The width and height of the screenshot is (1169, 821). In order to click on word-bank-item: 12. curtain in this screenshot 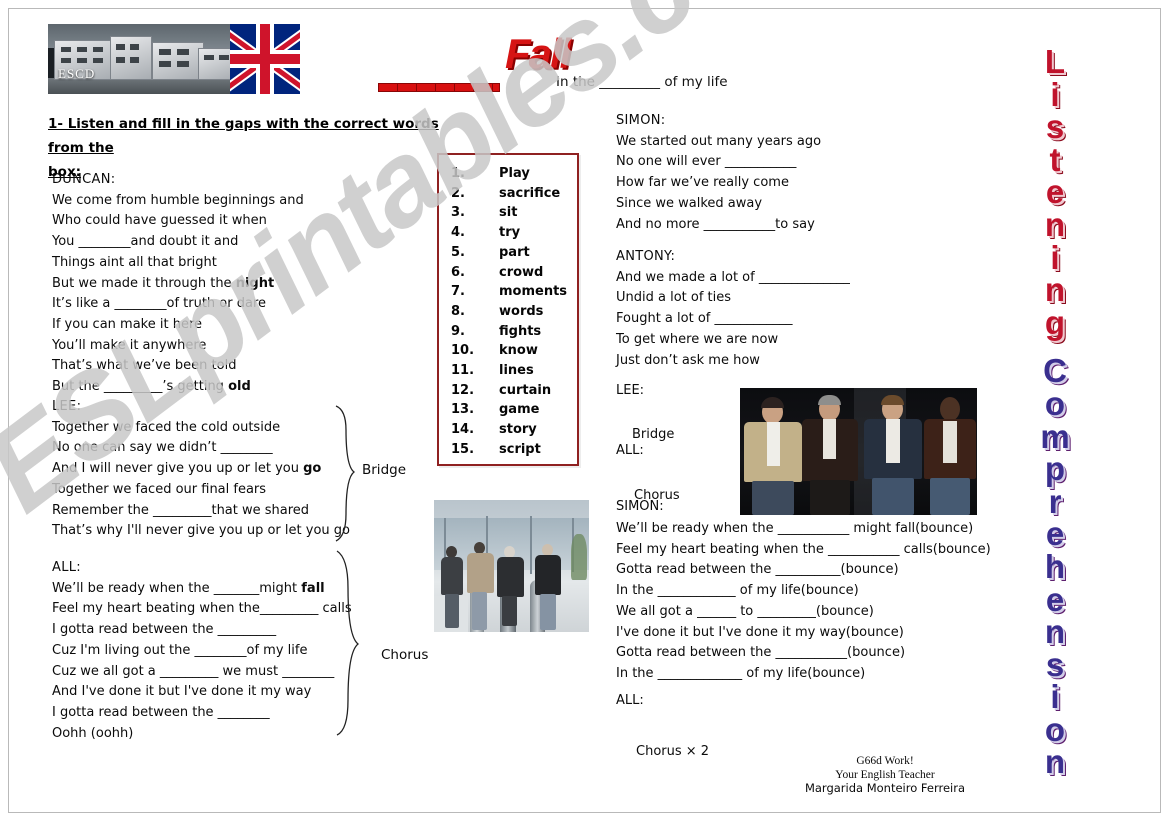, I will do `click(508, 391)`.